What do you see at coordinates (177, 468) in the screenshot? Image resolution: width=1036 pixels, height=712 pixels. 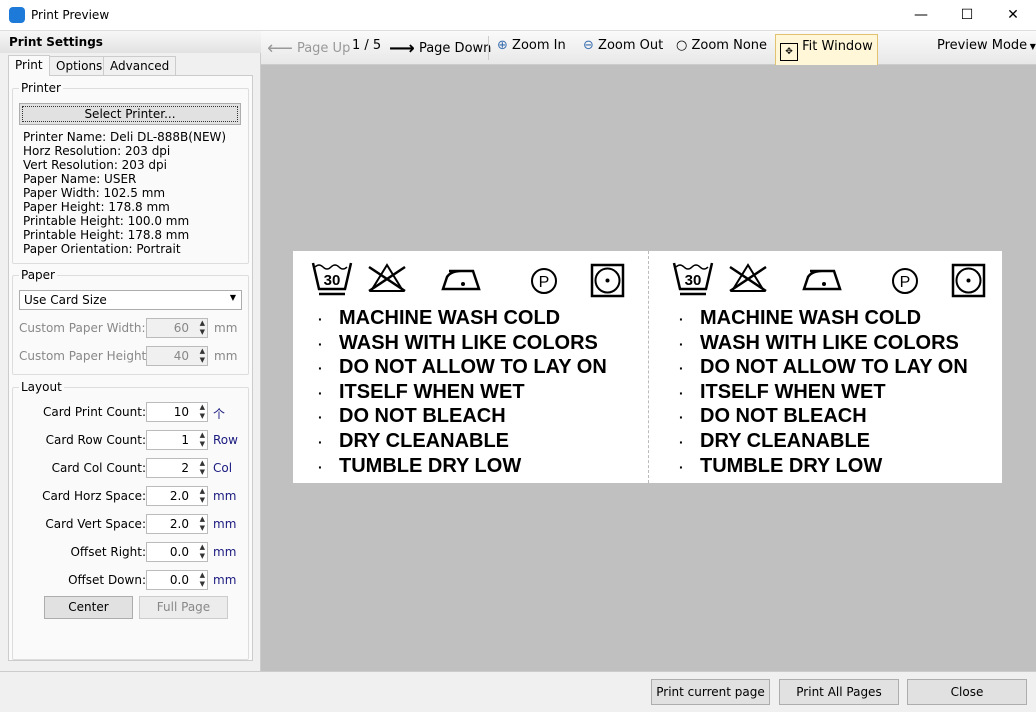 I see `layout-field-input: 2 ▲ ▼` at bounding box center [177, 468].